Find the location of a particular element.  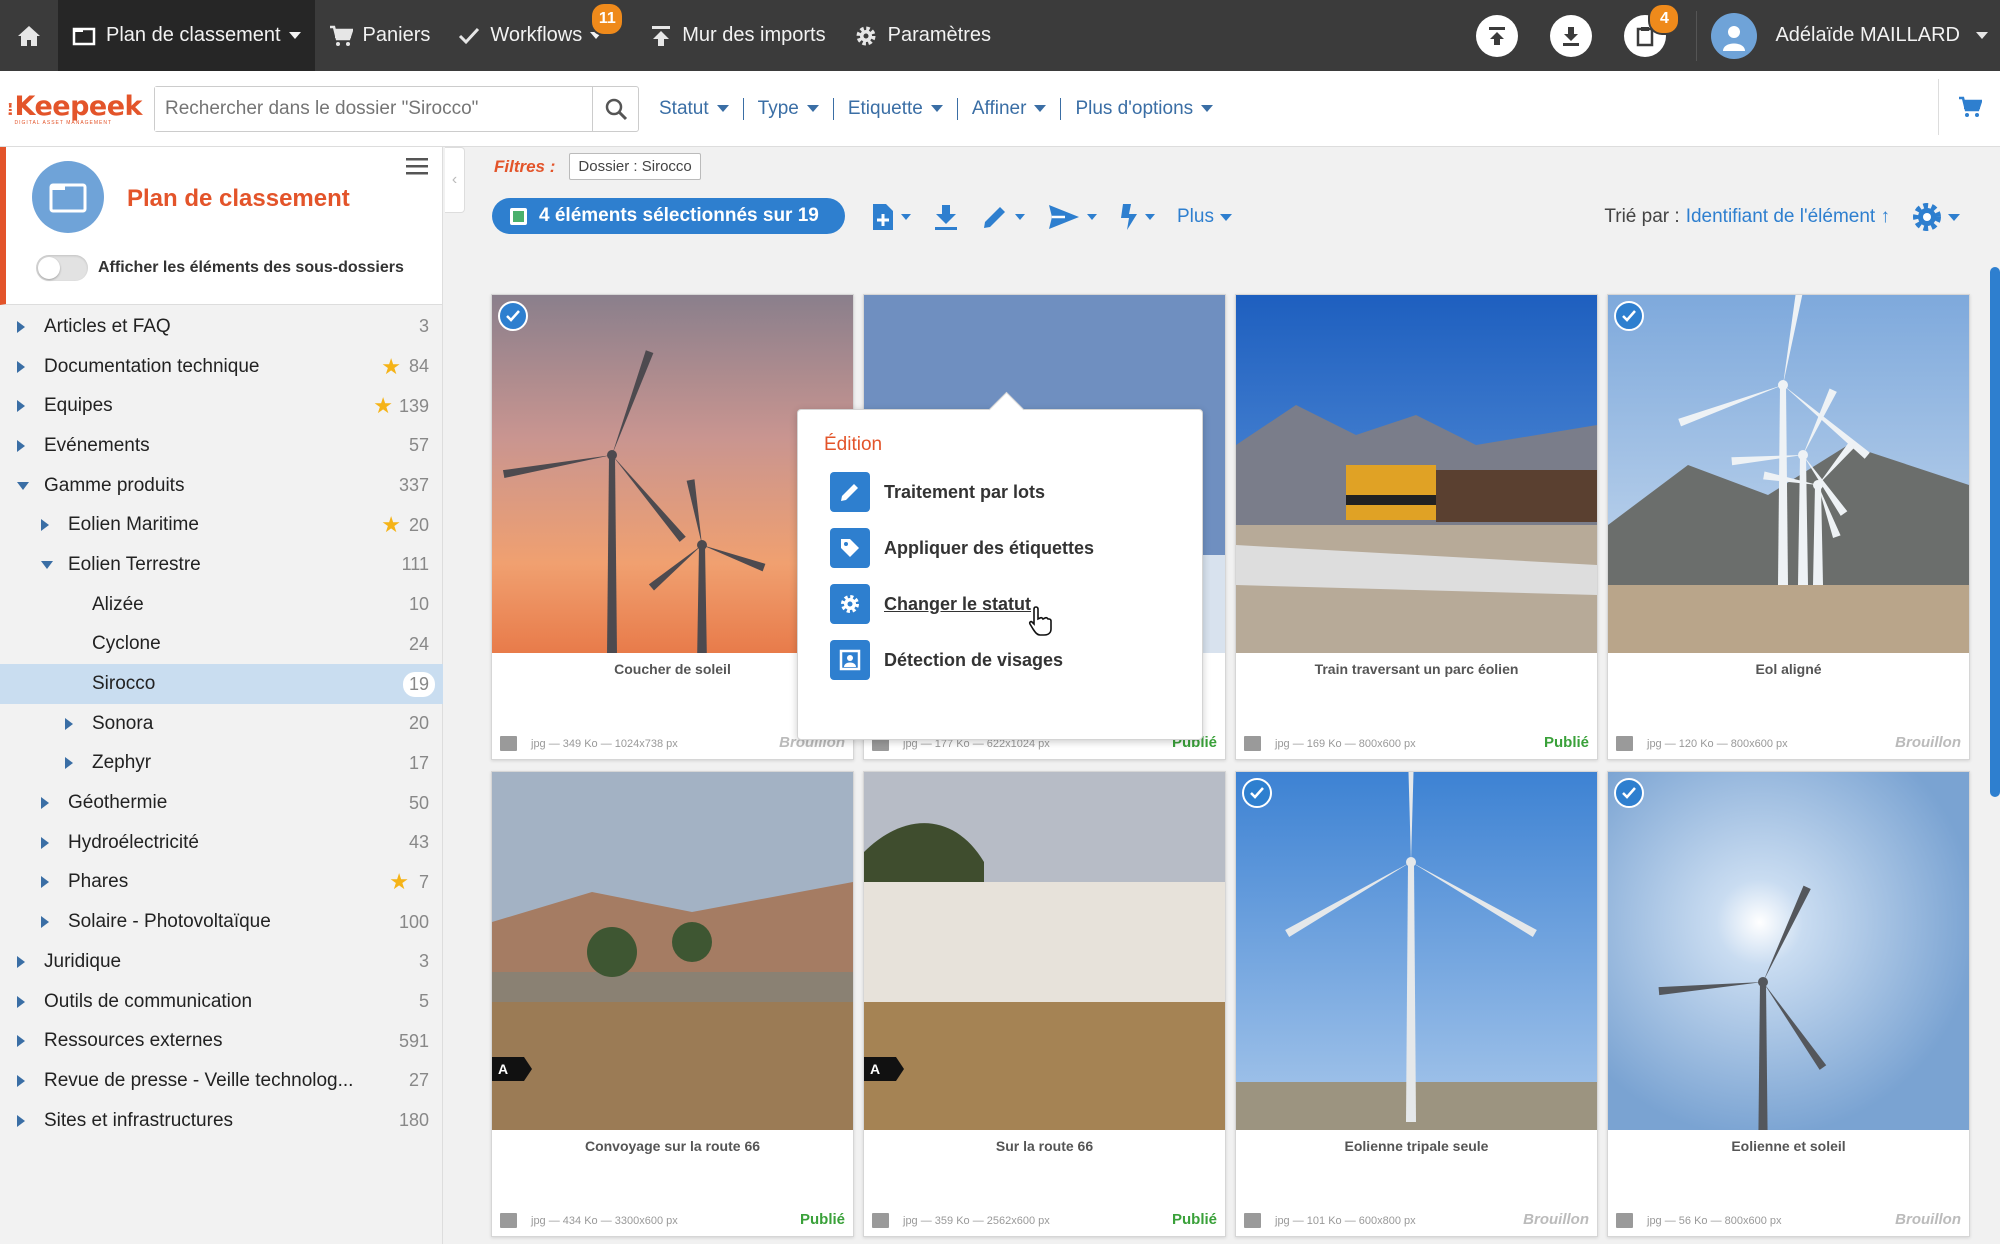

selection-pill: 4 éléments sélectionnés sur 19 is located at coordinates (668, 216).